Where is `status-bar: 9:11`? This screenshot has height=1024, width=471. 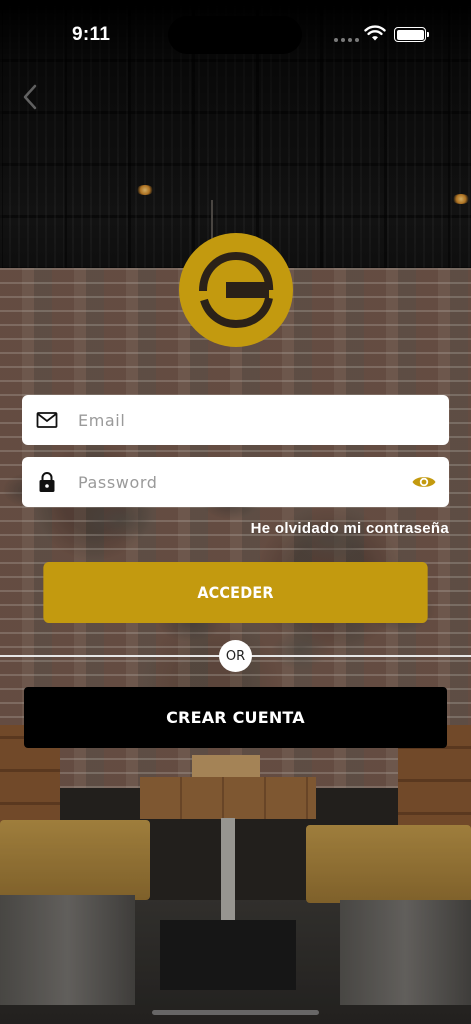
status-bar: 9:11 is located at coordinates (235, 35).